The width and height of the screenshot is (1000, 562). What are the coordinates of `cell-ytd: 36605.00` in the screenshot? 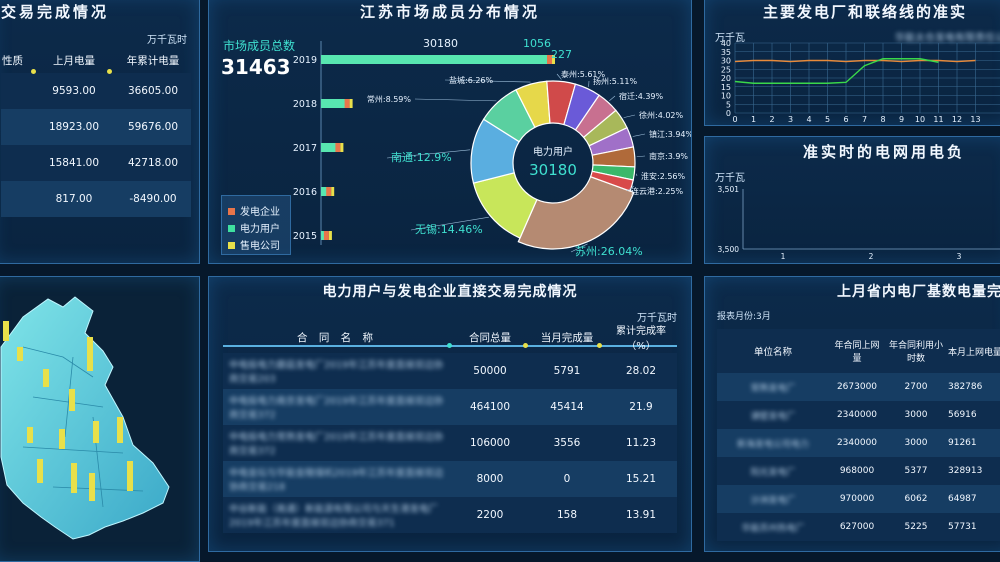 It's located at (153, 91).